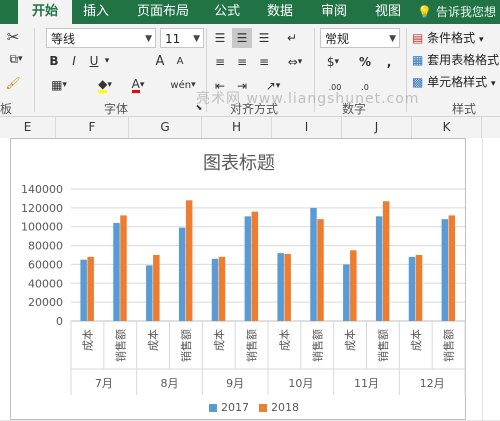 This screenshot has width=500, height=421. I want to click on fill-color-button: ◆ ▾, so click(105, 85).